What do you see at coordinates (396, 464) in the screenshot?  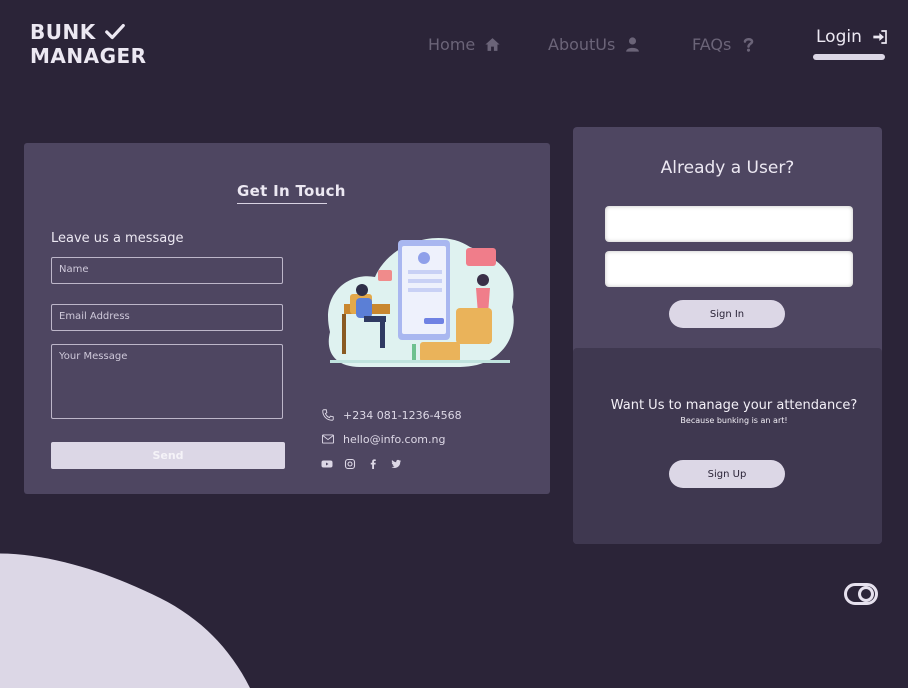 I see `twitter-icon` at bounding box center [396, 464].